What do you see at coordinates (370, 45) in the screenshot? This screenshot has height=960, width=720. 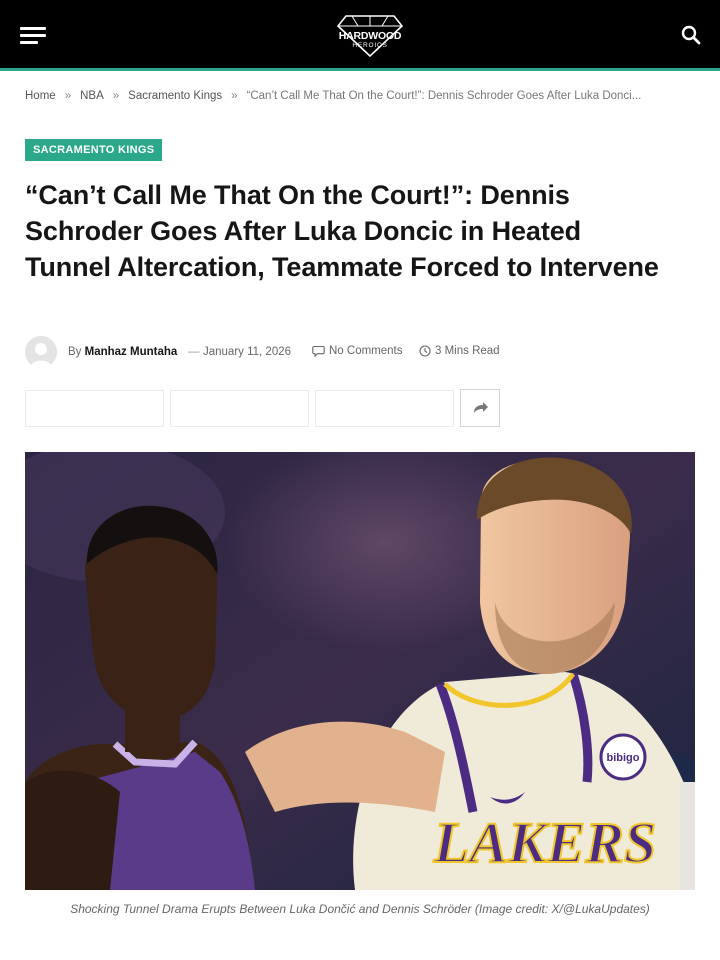 I see `logo-subtext: HEROICS` at bounding box center [370, 45].